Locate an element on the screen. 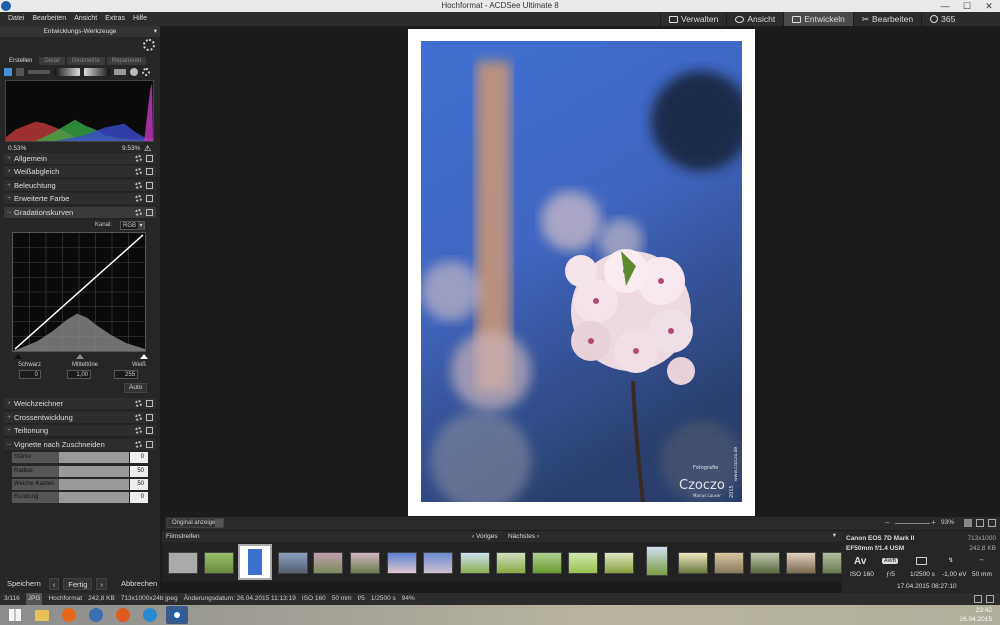 The image size is (1000, 625). filmstrip-collapse-icon: ▾ is located at coordinates (834, 535).